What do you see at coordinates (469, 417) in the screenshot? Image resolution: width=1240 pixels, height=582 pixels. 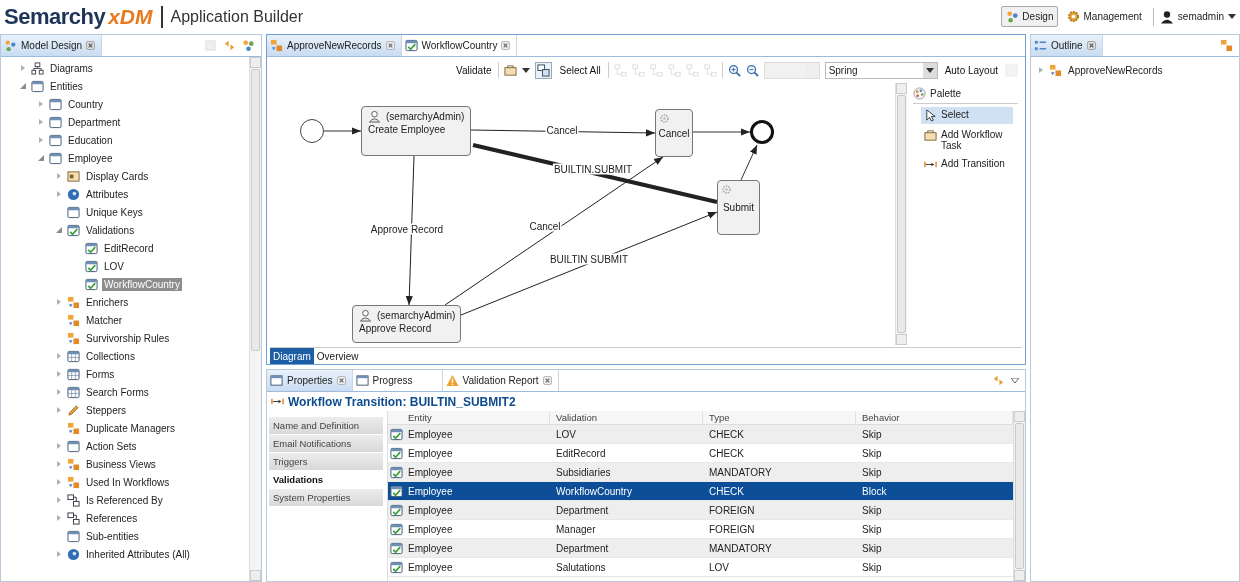 I see `column-header: Entity` at bounding box center [469, 417].